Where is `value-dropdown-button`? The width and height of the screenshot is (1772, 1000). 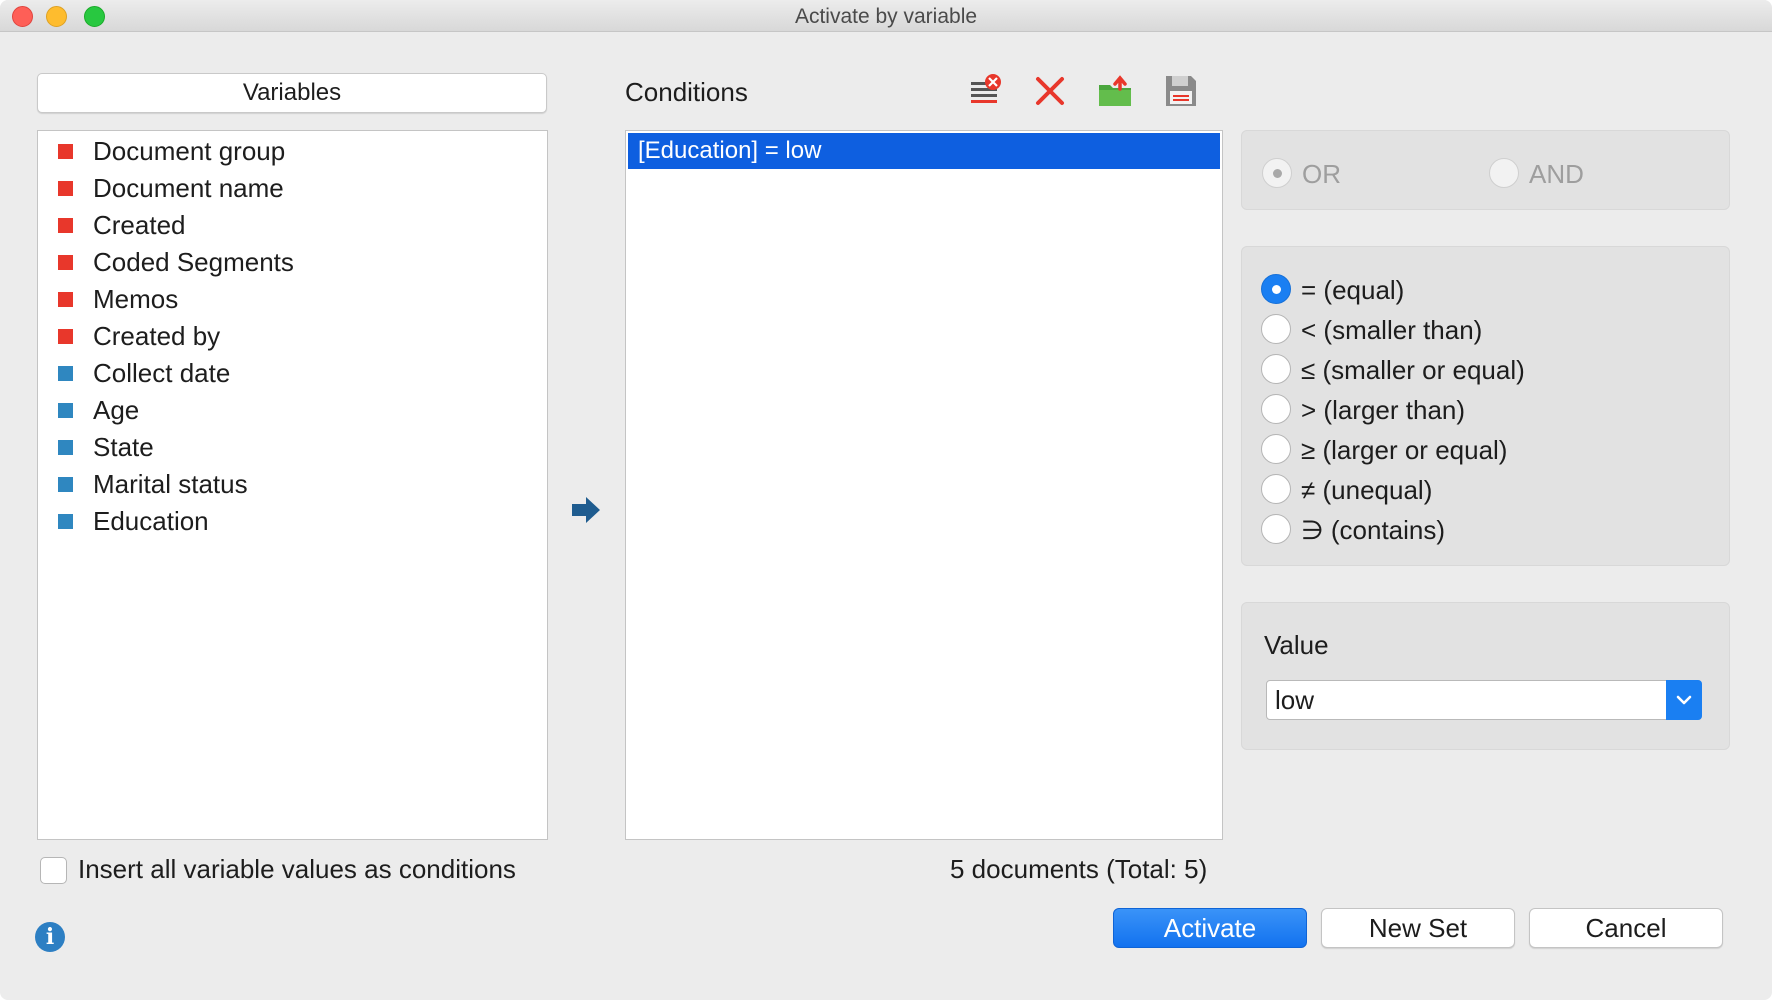 value-dropdown-button is located at coordinates (1684, 700).